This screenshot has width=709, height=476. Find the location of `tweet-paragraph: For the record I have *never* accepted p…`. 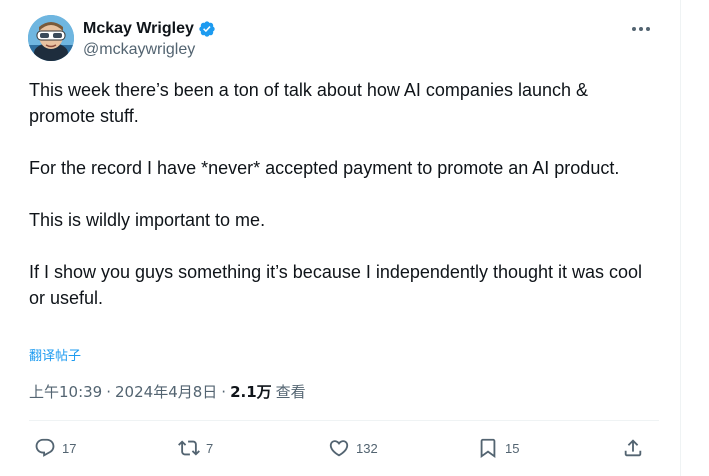

tweet-paragraph: For the record I have *never* accepted p… is located at coordinates (324, 168).